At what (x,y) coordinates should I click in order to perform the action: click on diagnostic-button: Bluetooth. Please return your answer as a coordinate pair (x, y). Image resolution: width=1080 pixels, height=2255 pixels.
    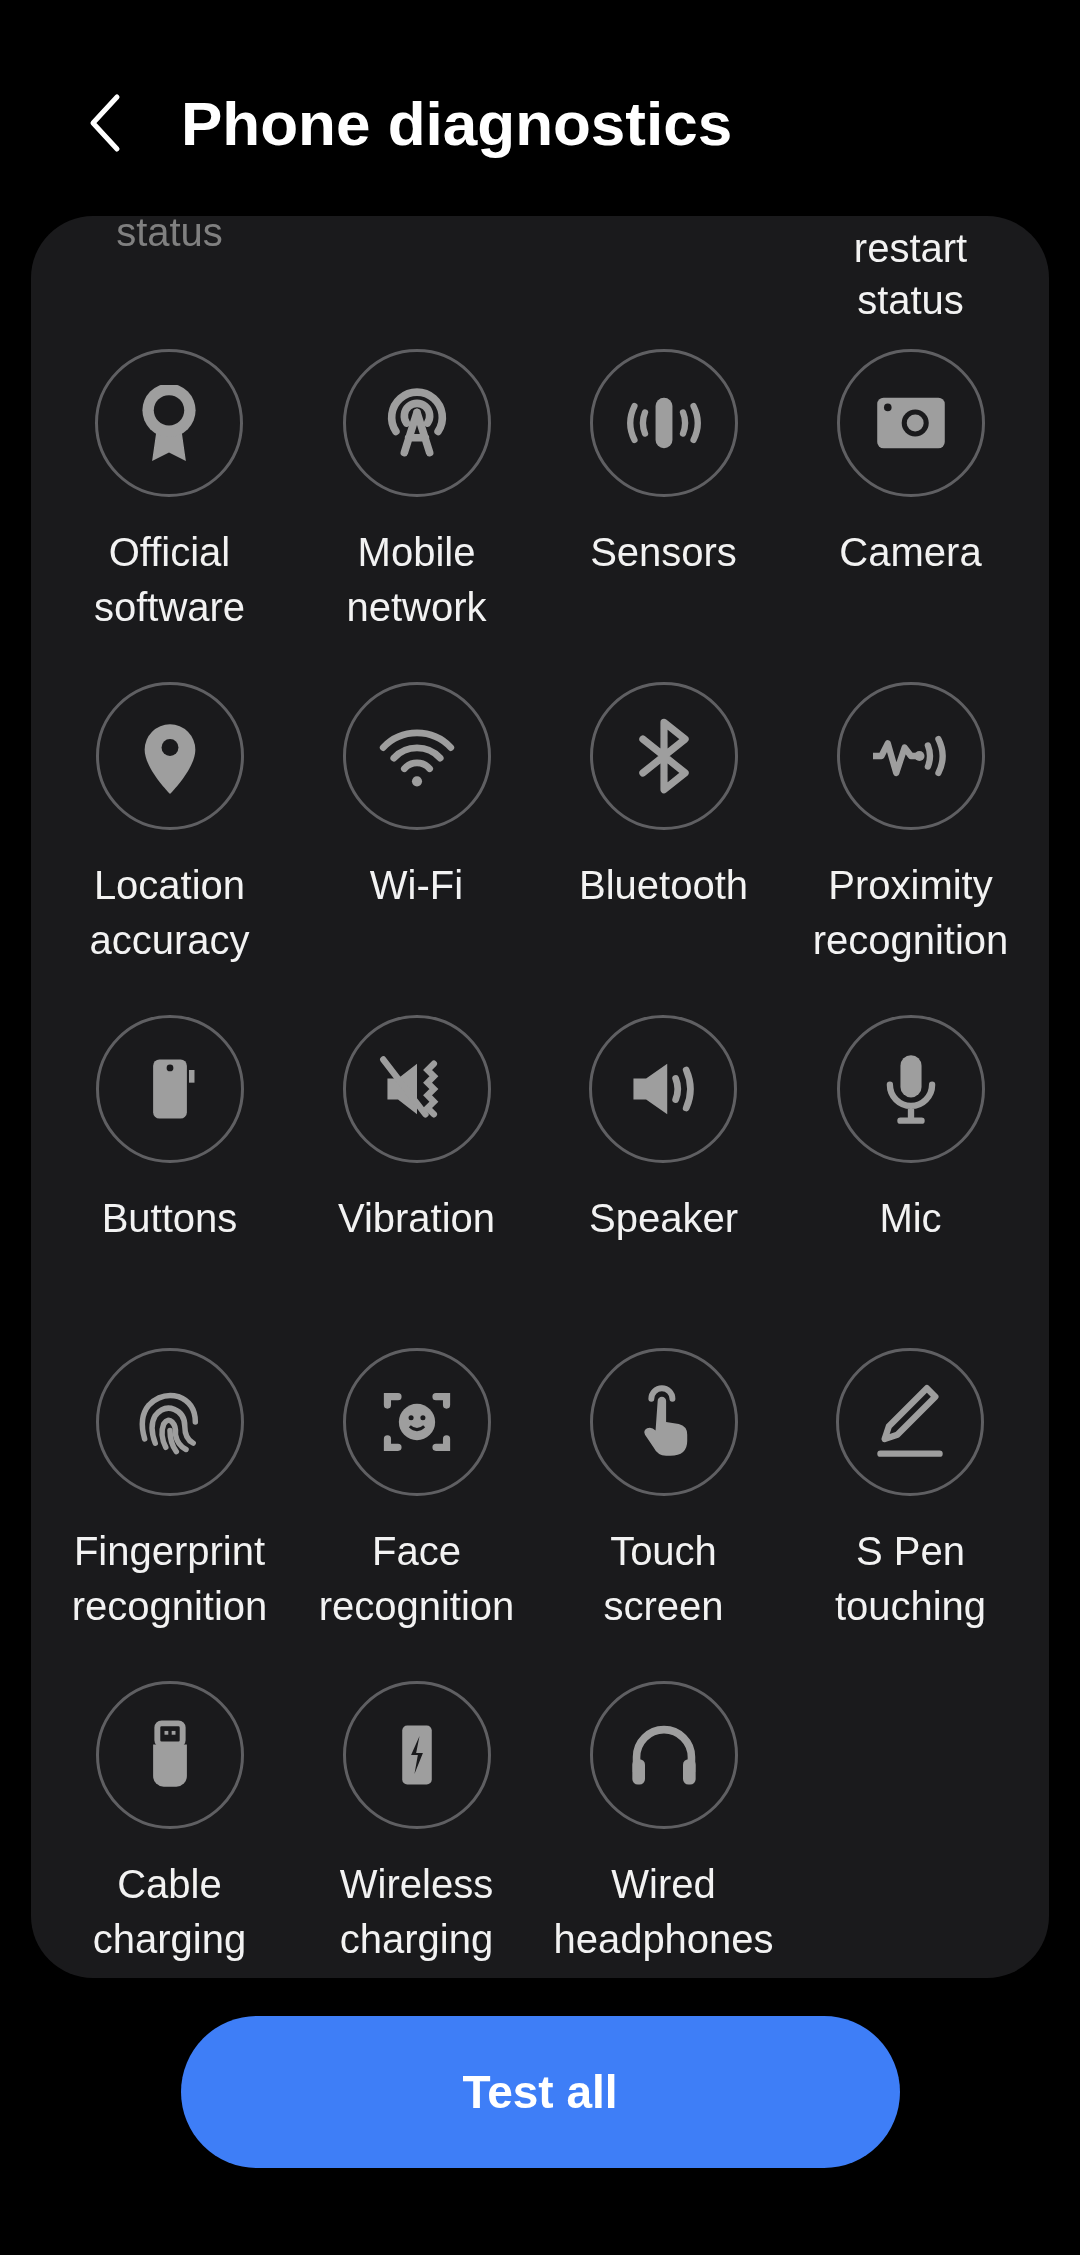
    Looking at the image, I should click on (663, 825).